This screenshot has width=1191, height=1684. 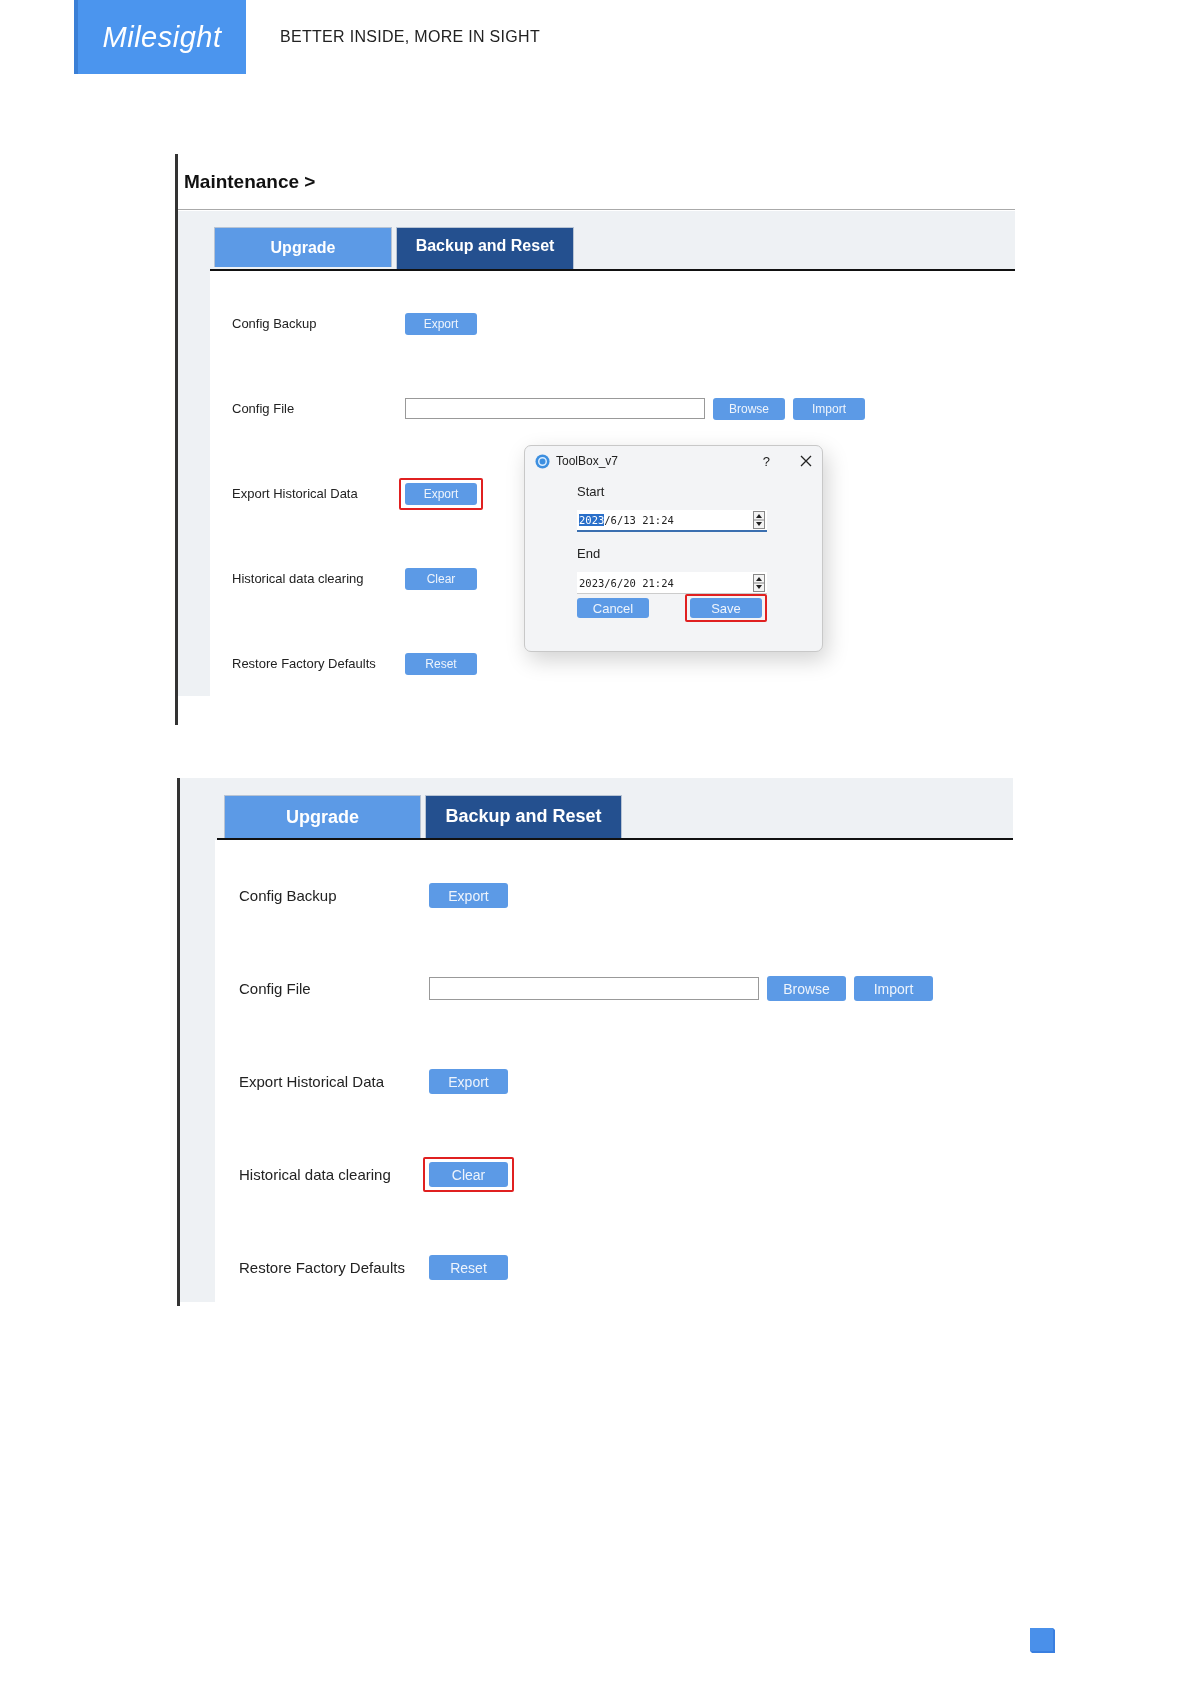 What do you see at coordinates (672, 521) in the screenshot?
I see `date-time-field: 2023/6/13 21:24` at bounding box center [672, 521].